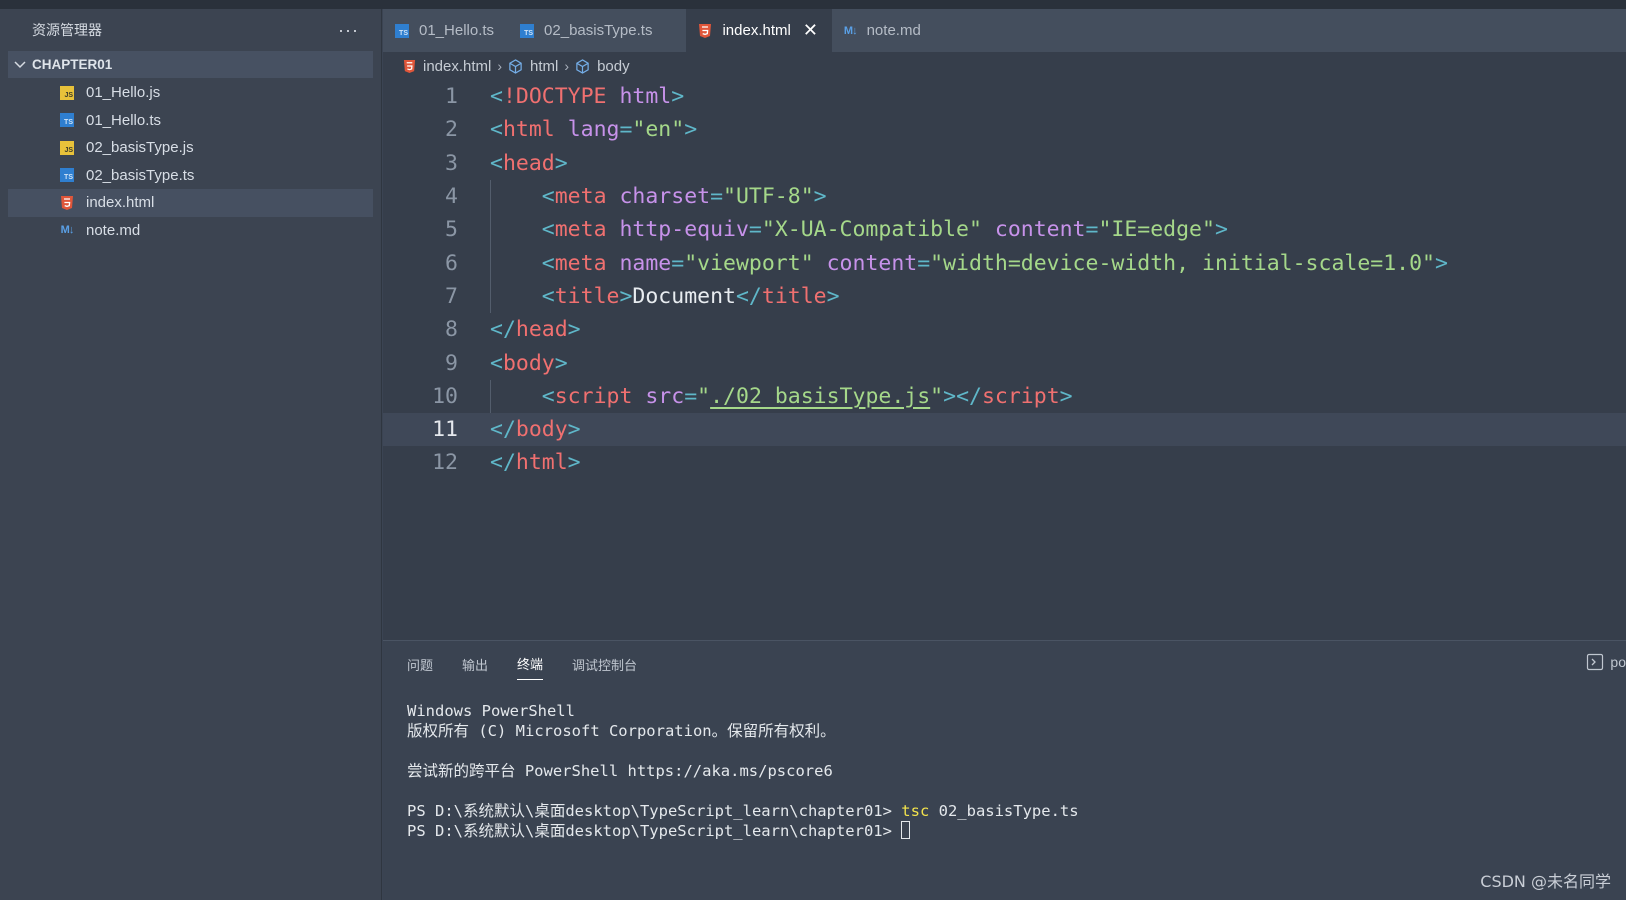  What do you see at coordinates (1595, 662) in the screenshot?
I see `terminal-icon` at bounding box center [1595, 662].